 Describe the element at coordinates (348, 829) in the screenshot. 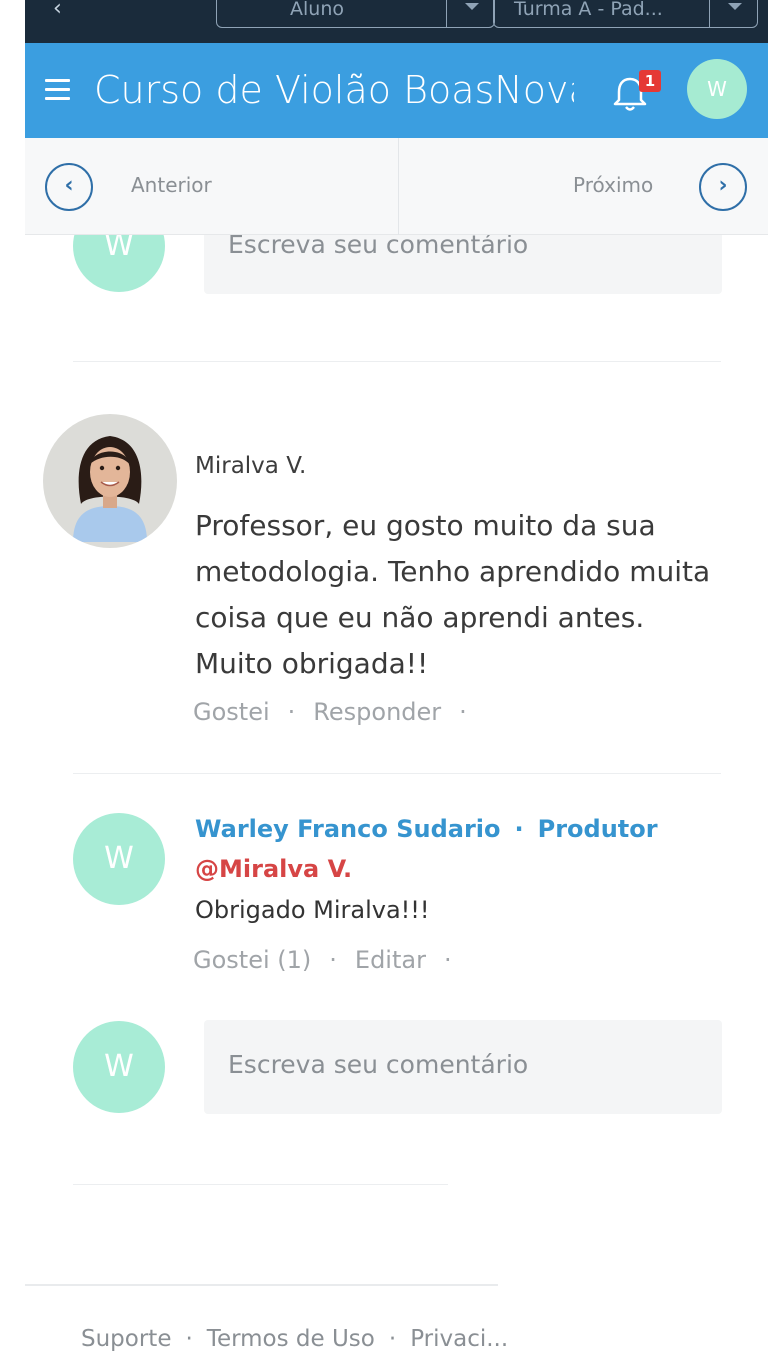

I see `reply-author: Warley Franco Sudario` at that location.